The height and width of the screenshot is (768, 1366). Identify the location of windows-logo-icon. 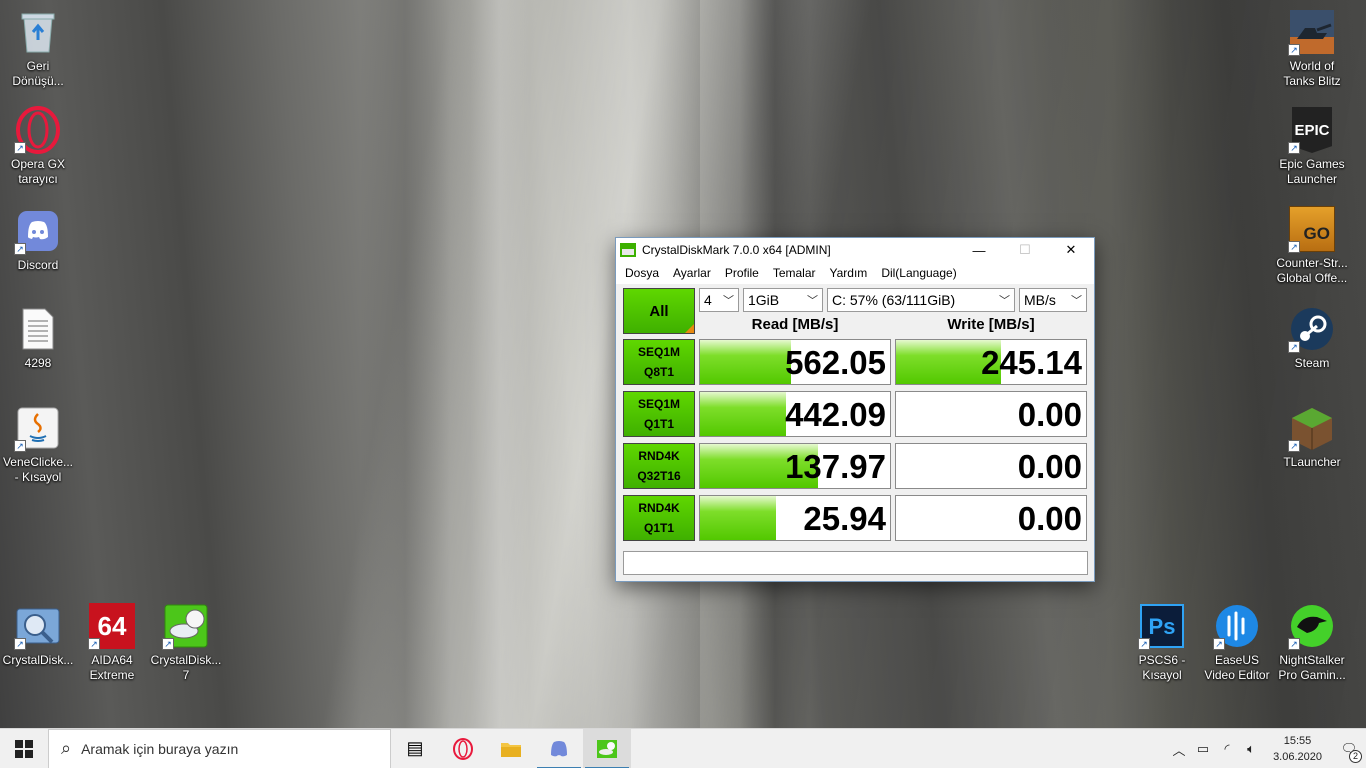
(24, 748).